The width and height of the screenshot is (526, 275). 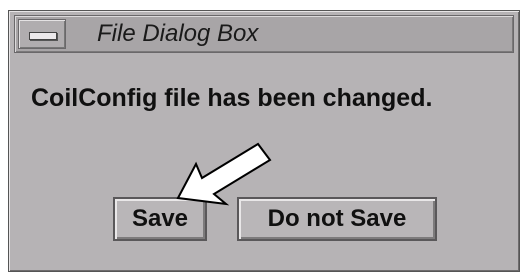 I want to click on save-button: Save, so click(x=160, y=219).